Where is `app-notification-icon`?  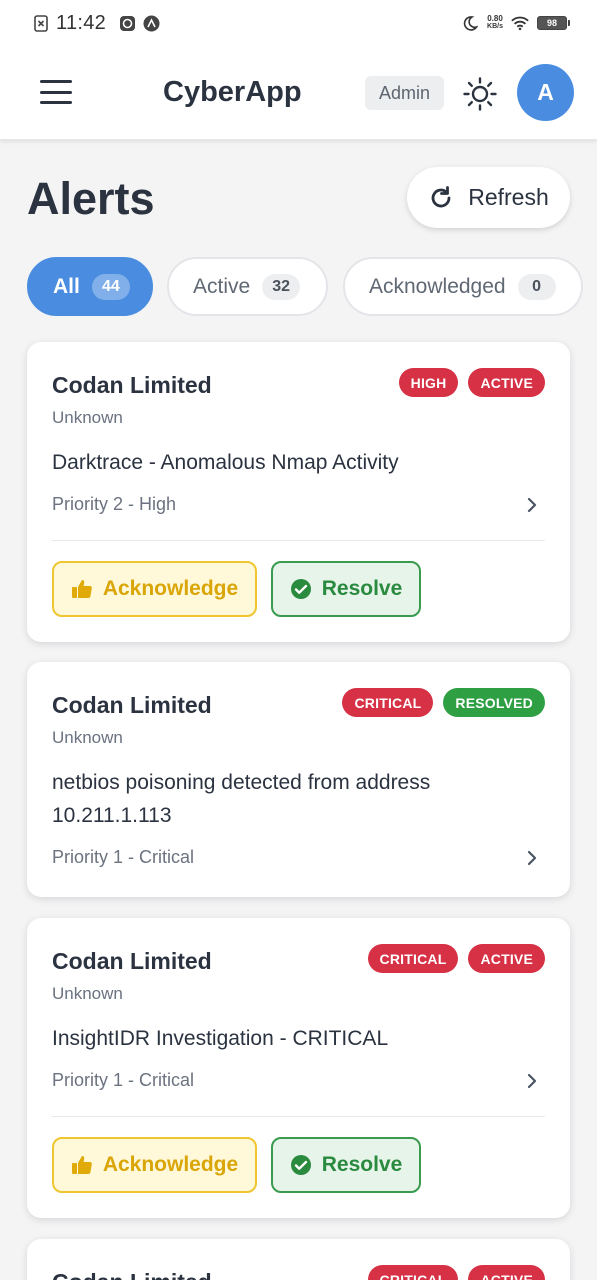 app-notification-icon is located at coordinates (127, 23).